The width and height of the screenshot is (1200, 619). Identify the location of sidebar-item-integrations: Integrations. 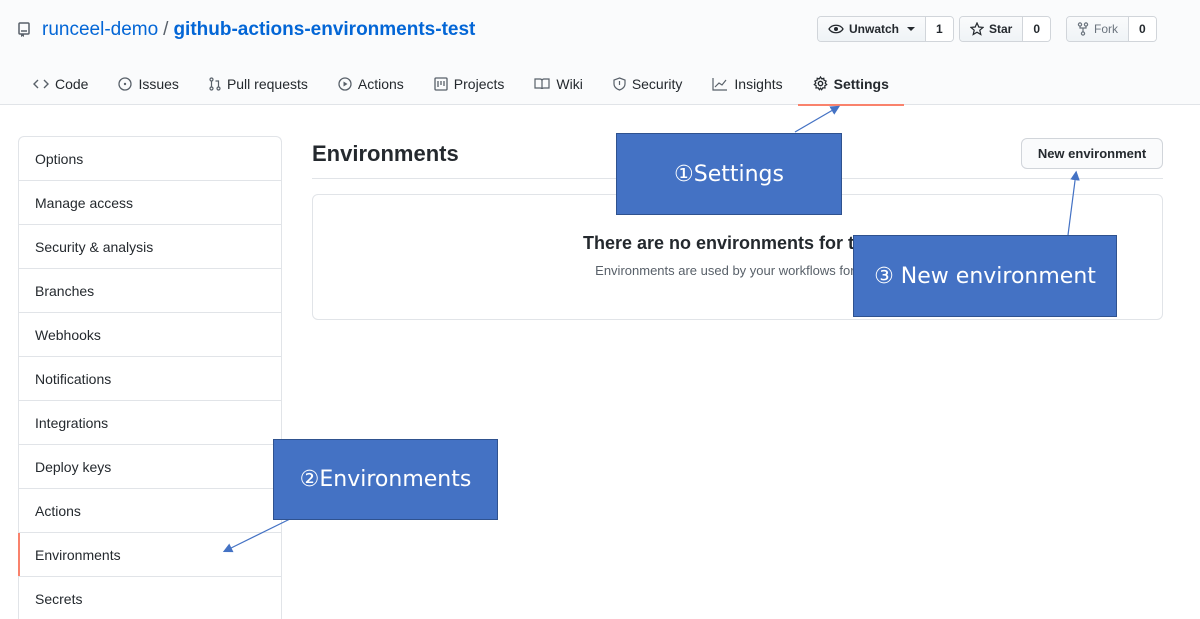
(150, 423).